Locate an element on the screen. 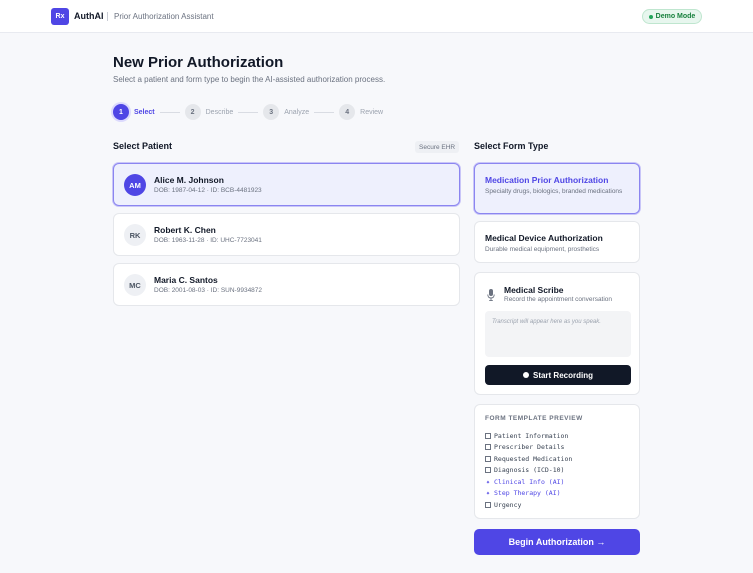 This screenshot has height=573, width=753. rx-logo: Rx is located at coordinates (60, 16).